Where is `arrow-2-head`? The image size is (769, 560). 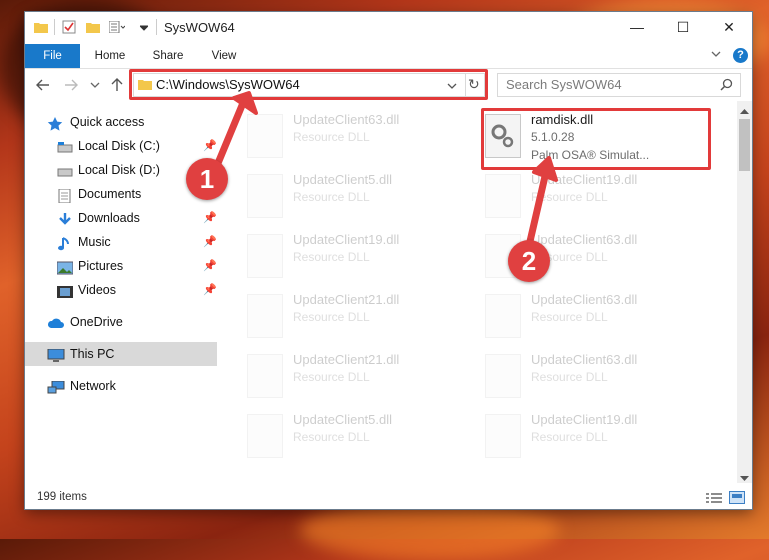
arrow-2-head is located at coordinates (545, 169).